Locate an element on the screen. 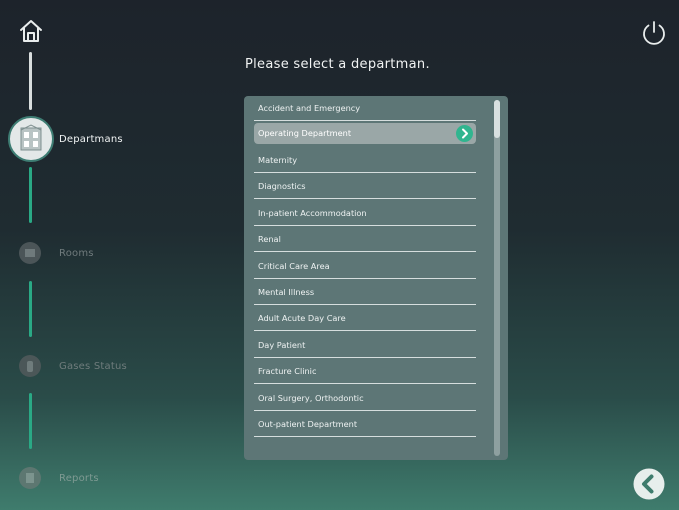  step-rooms is located at coordinates (30, 253).